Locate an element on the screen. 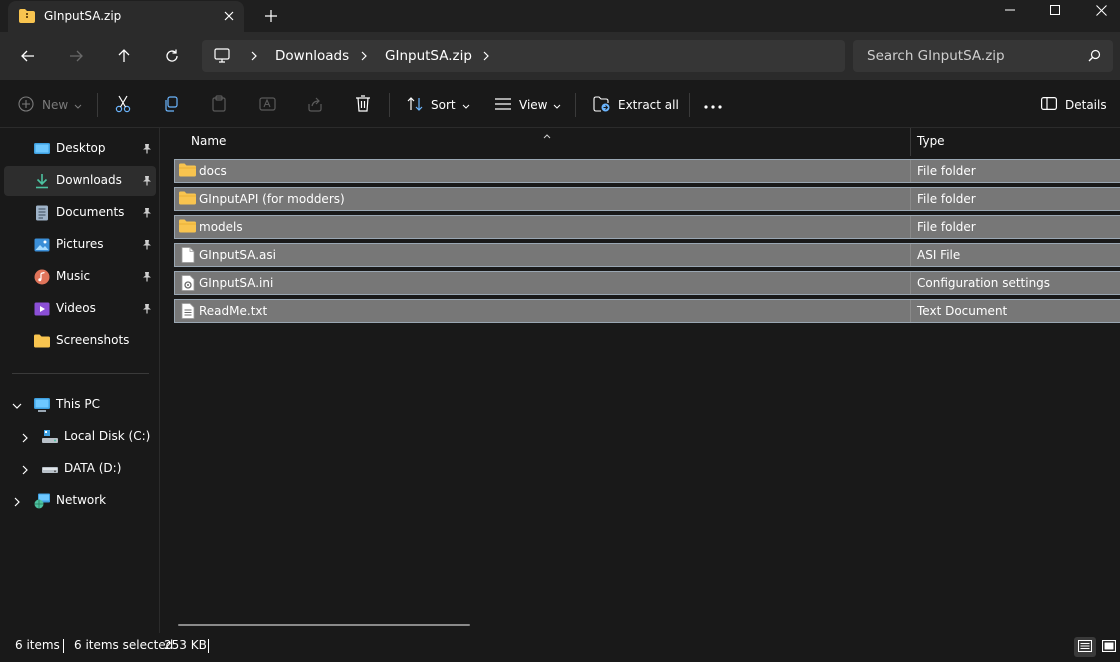 Image resolution: width=1120 pixels, height=662 pixels. trash-icon is located at coordinates (363, 105).